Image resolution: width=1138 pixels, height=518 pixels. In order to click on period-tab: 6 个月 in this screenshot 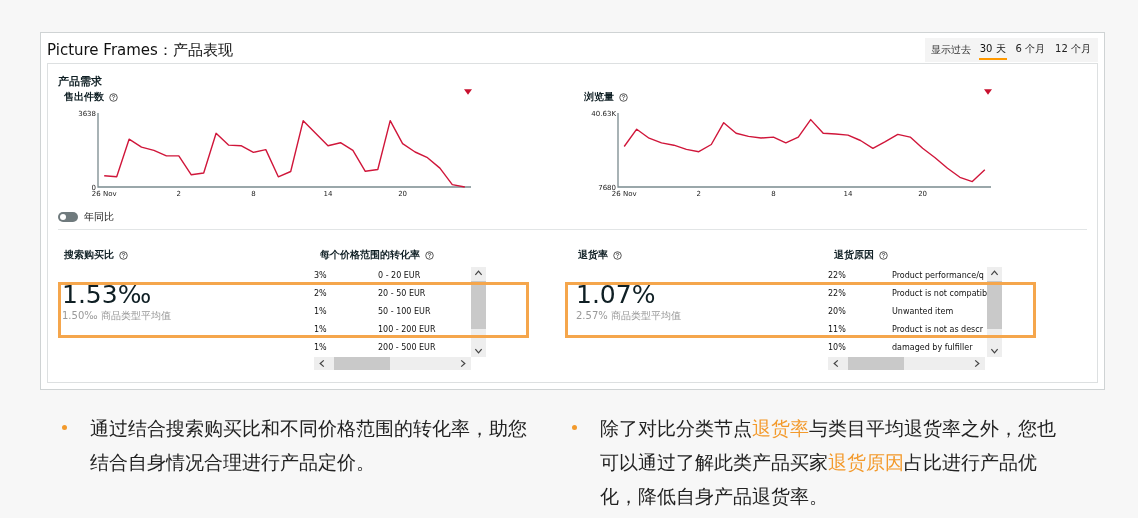, I will do `click(1030, 50)`.